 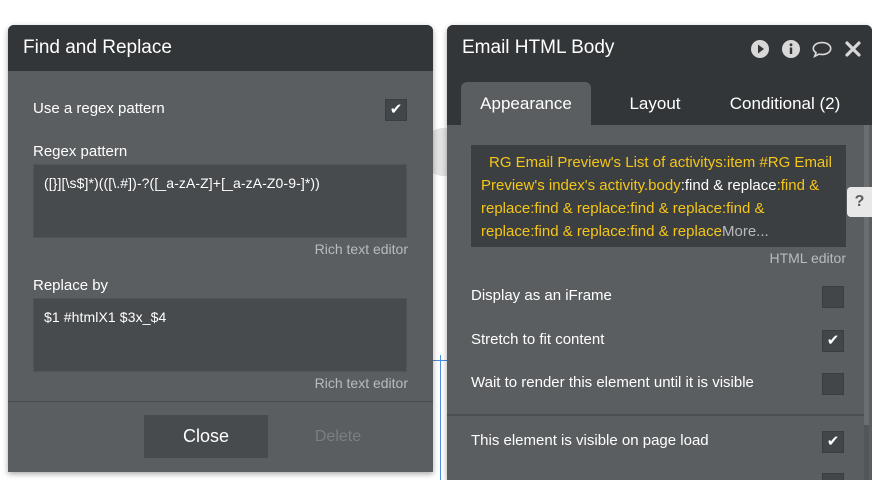 What do you see at coordinates (220, 48) in the screenshot?
I see `find-replace-title: Find and Replace` at bounding box center [220, 48].